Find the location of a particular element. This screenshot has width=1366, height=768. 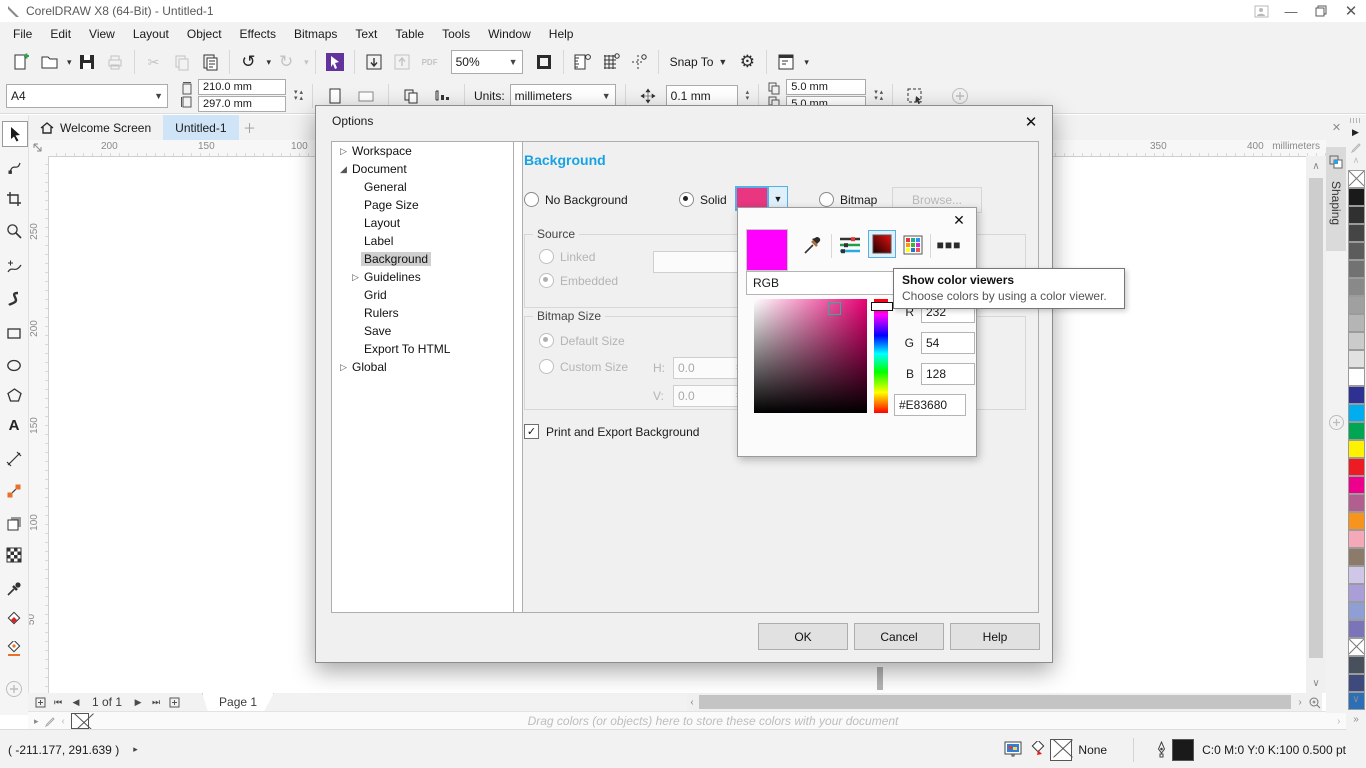

page-1-tab: Page 1 is located at coordinates (238, 702).